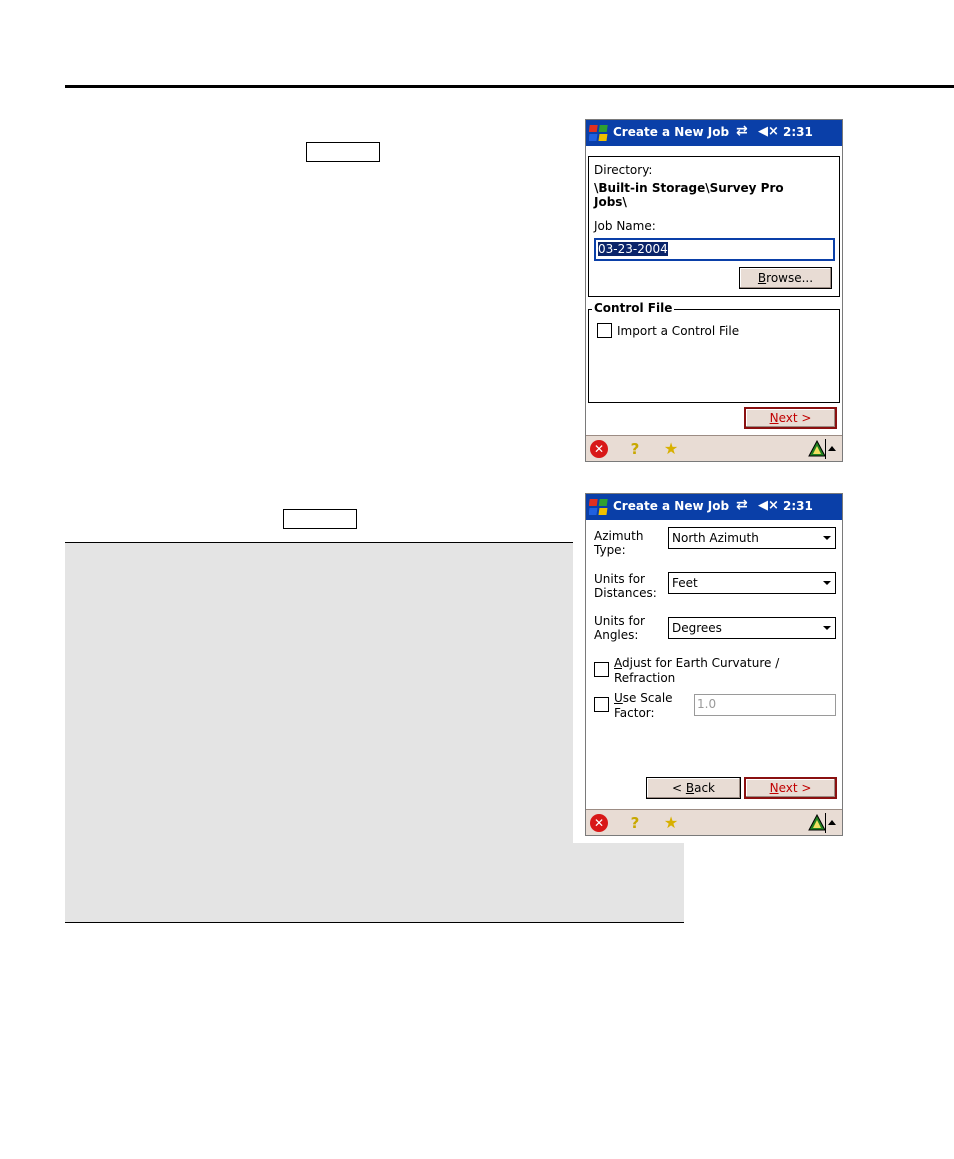 The height and width of the screenshot is (1159, 954). I want to click on earth-curvature-checkbox, so click(601, 669).